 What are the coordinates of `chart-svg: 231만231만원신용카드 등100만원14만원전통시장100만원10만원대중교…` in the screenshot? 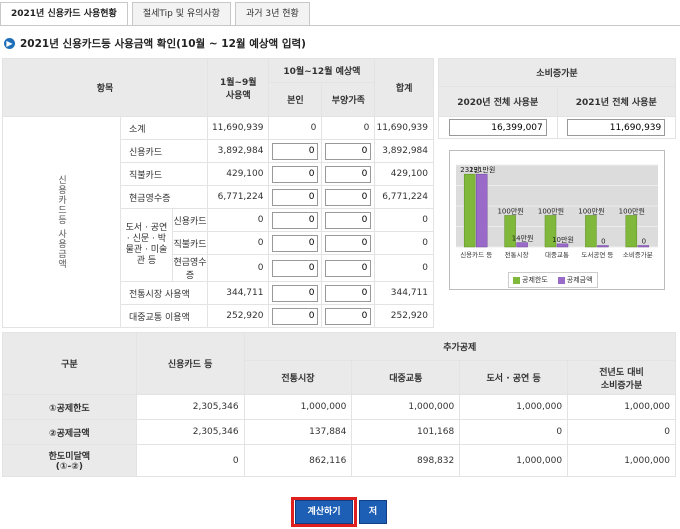 It's located at (557, 211).